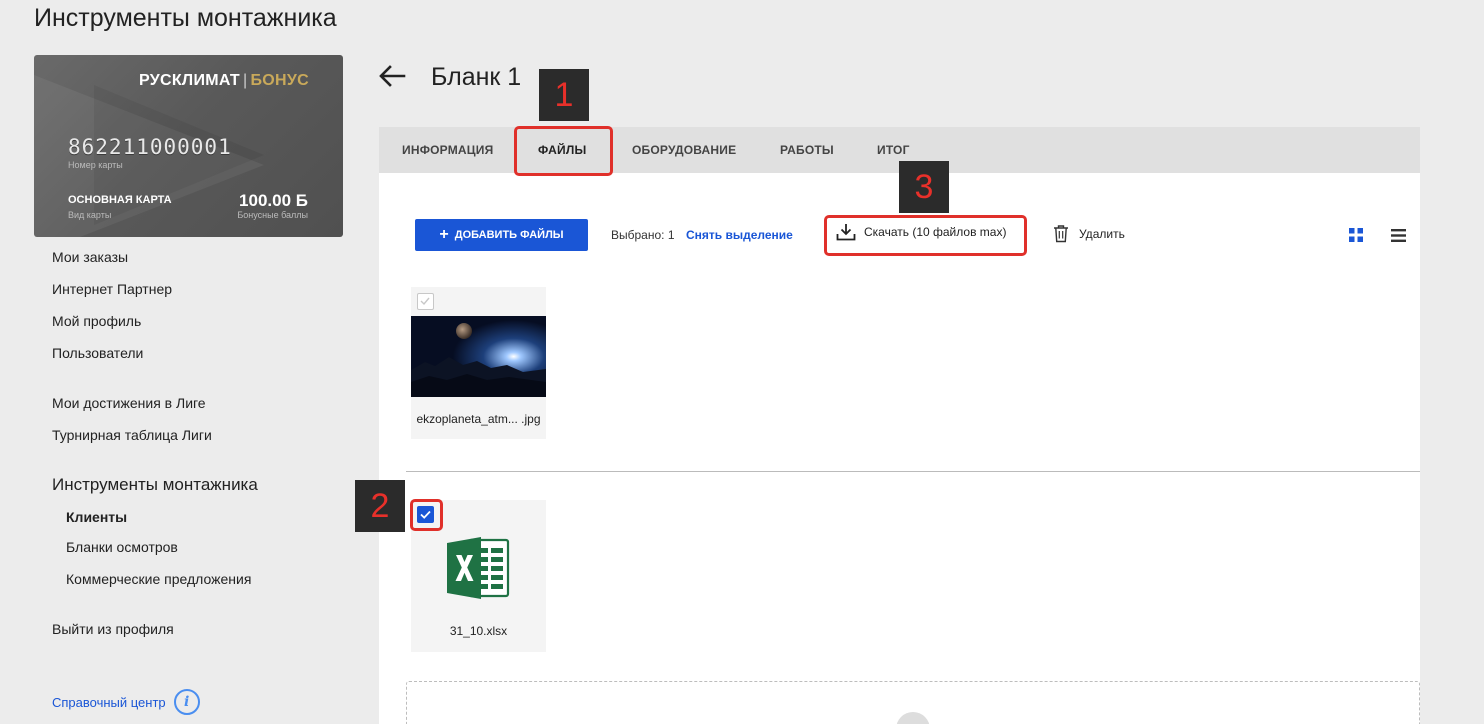  Describe the element at coordinates (122, 547) in the screenshot. I see `sidebar-item-inspection-forms: Бланки осмотров` at that location.